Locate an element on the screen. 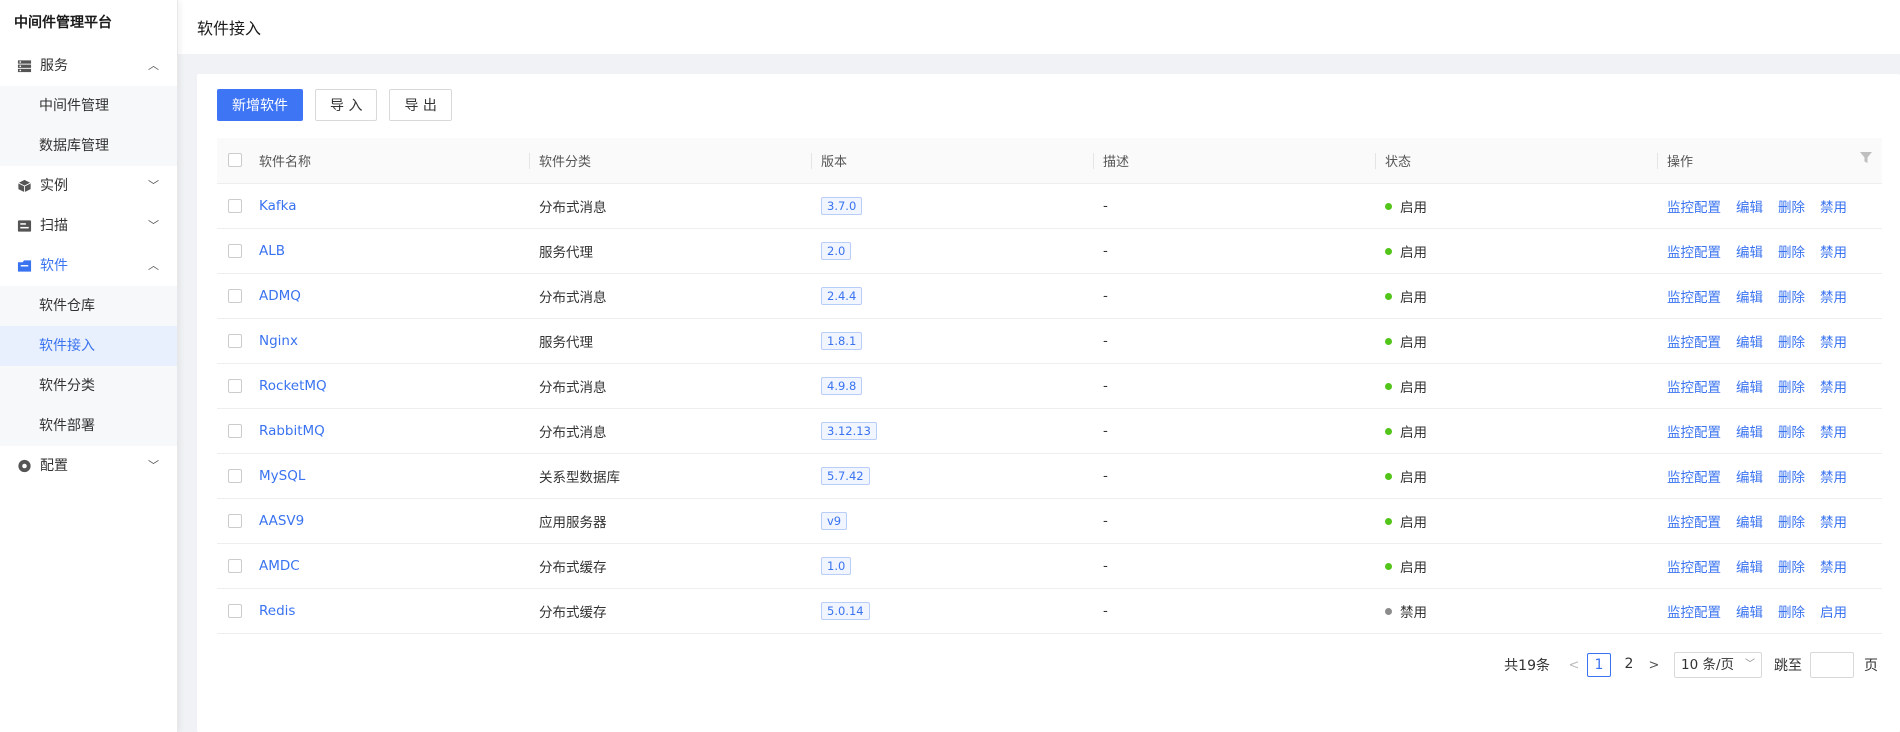 The image size is (1900, 732). software-name-link: ADMQ is located at coordinates (280, 296).